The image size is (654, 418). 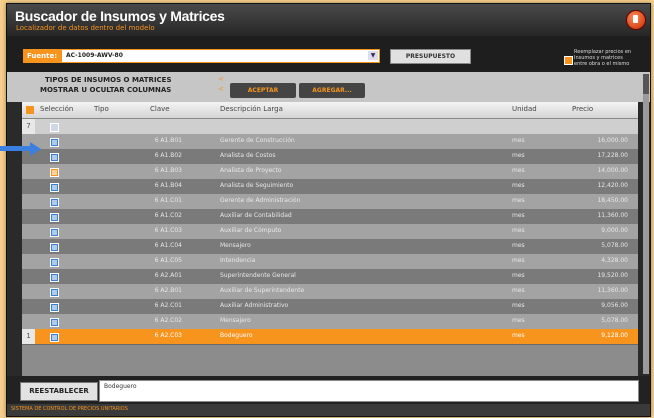 I want to click on fuente-select: Fuente: AC-1009-AWV-80 ▼, so click(x=201, y=56).